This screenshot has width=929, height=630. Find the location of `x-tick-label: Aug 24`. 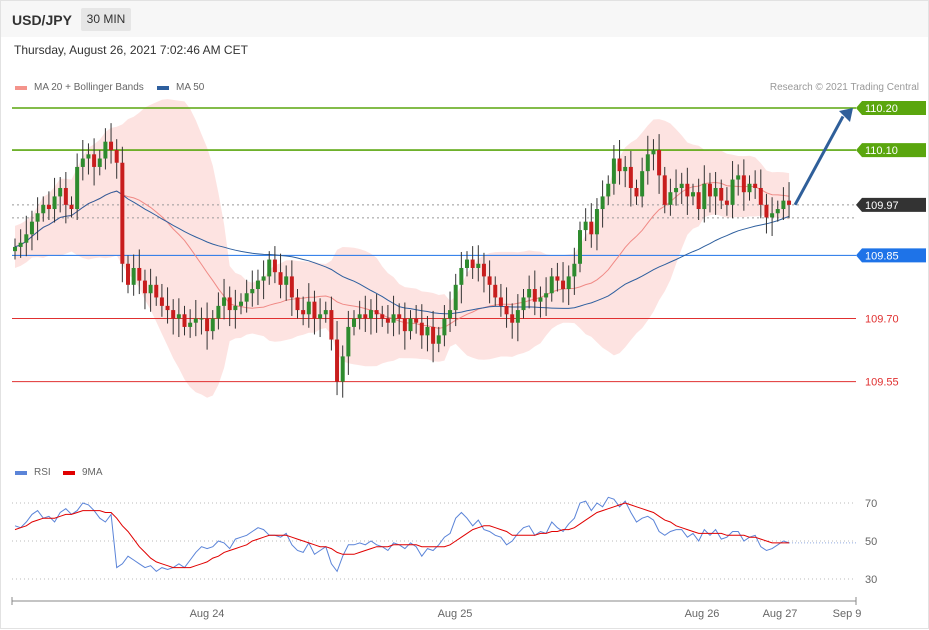

x-tick-label: Aug 24 is located at coordinates (207, 614).